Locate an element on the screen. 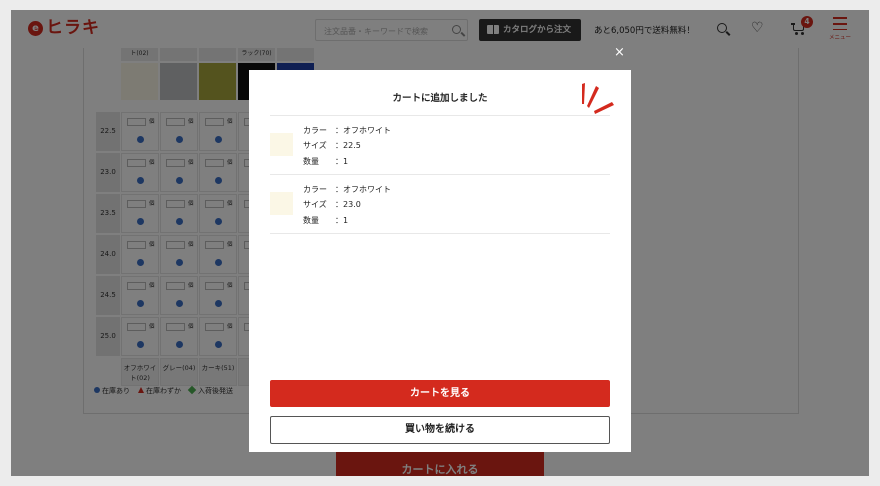 Image resolution: width=880 pixels, height=486 pixels. close-icon: × is located at coordinates (619, 52).